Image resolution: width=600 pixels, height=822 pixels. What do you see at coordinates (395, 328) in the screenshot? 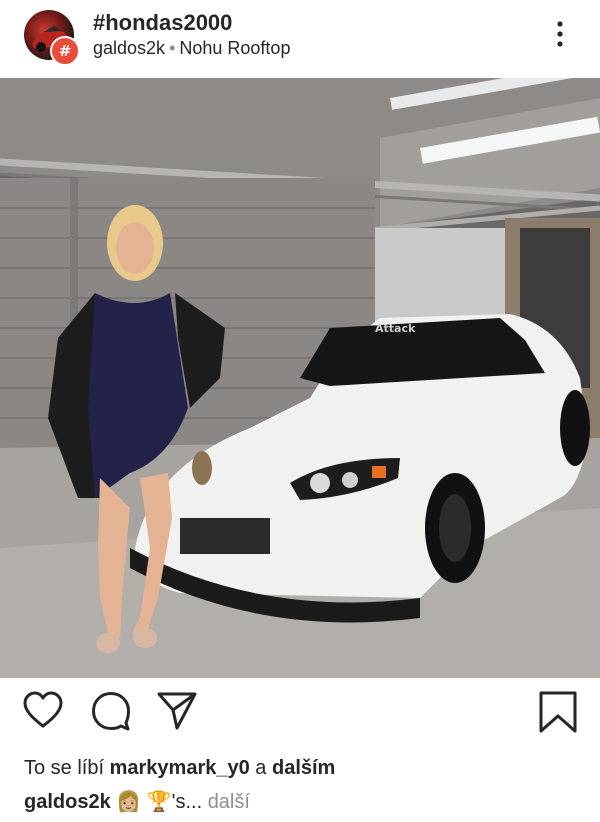
I see `windshield-text: Attack` at bounding box center [395, 328].